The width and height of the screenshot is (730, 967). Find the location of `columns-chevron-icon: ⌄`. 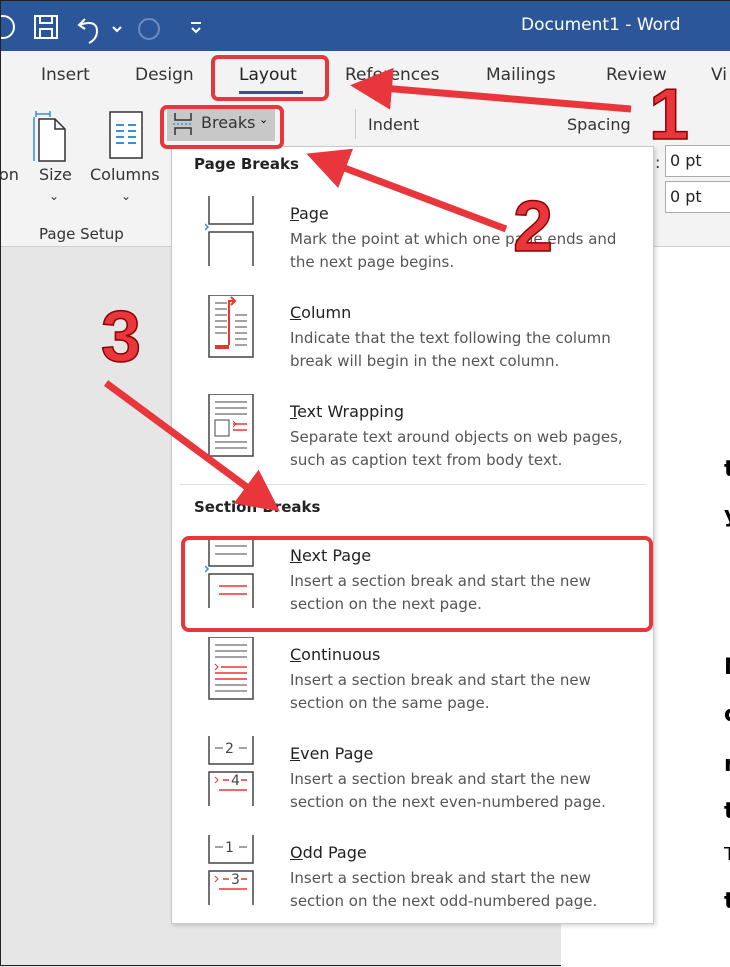

columns-chevron-icon: ⌄ is located at coordinates (126, 196).